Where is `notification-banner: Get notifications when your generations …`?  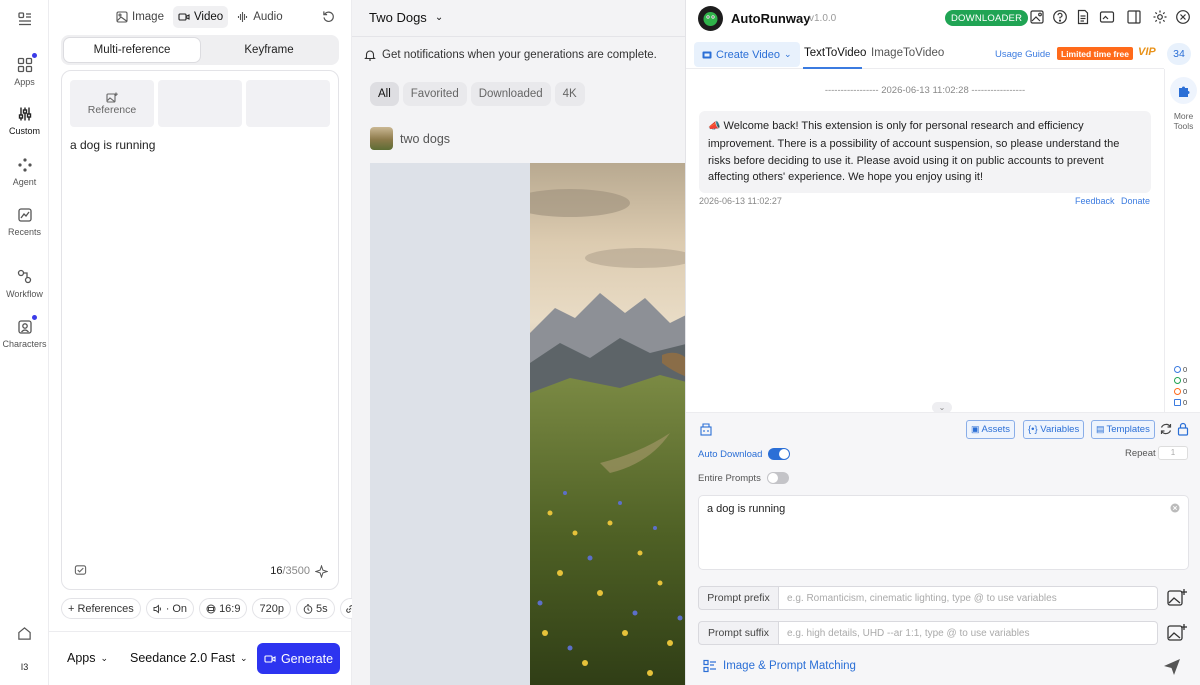
notification-banner: Get notifications when your generations … is located at coordinates (510, 55).